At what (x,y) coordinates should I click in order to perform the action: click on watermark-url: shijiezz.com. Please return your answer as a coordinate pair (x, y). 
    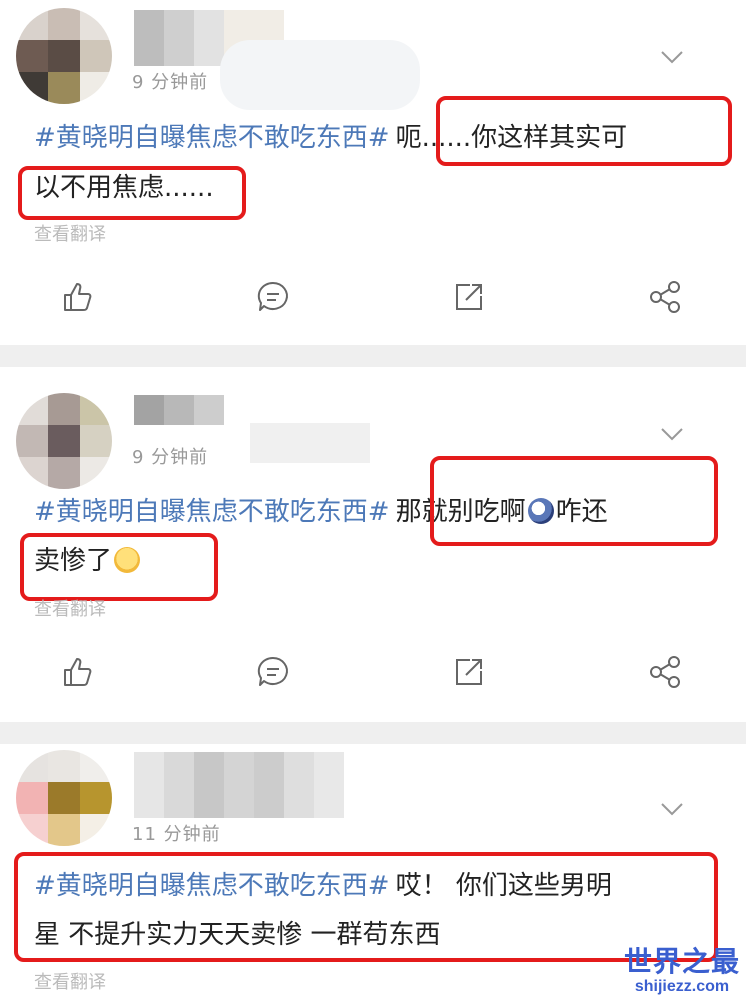
    Looking at the image, I should click on (682, 986).